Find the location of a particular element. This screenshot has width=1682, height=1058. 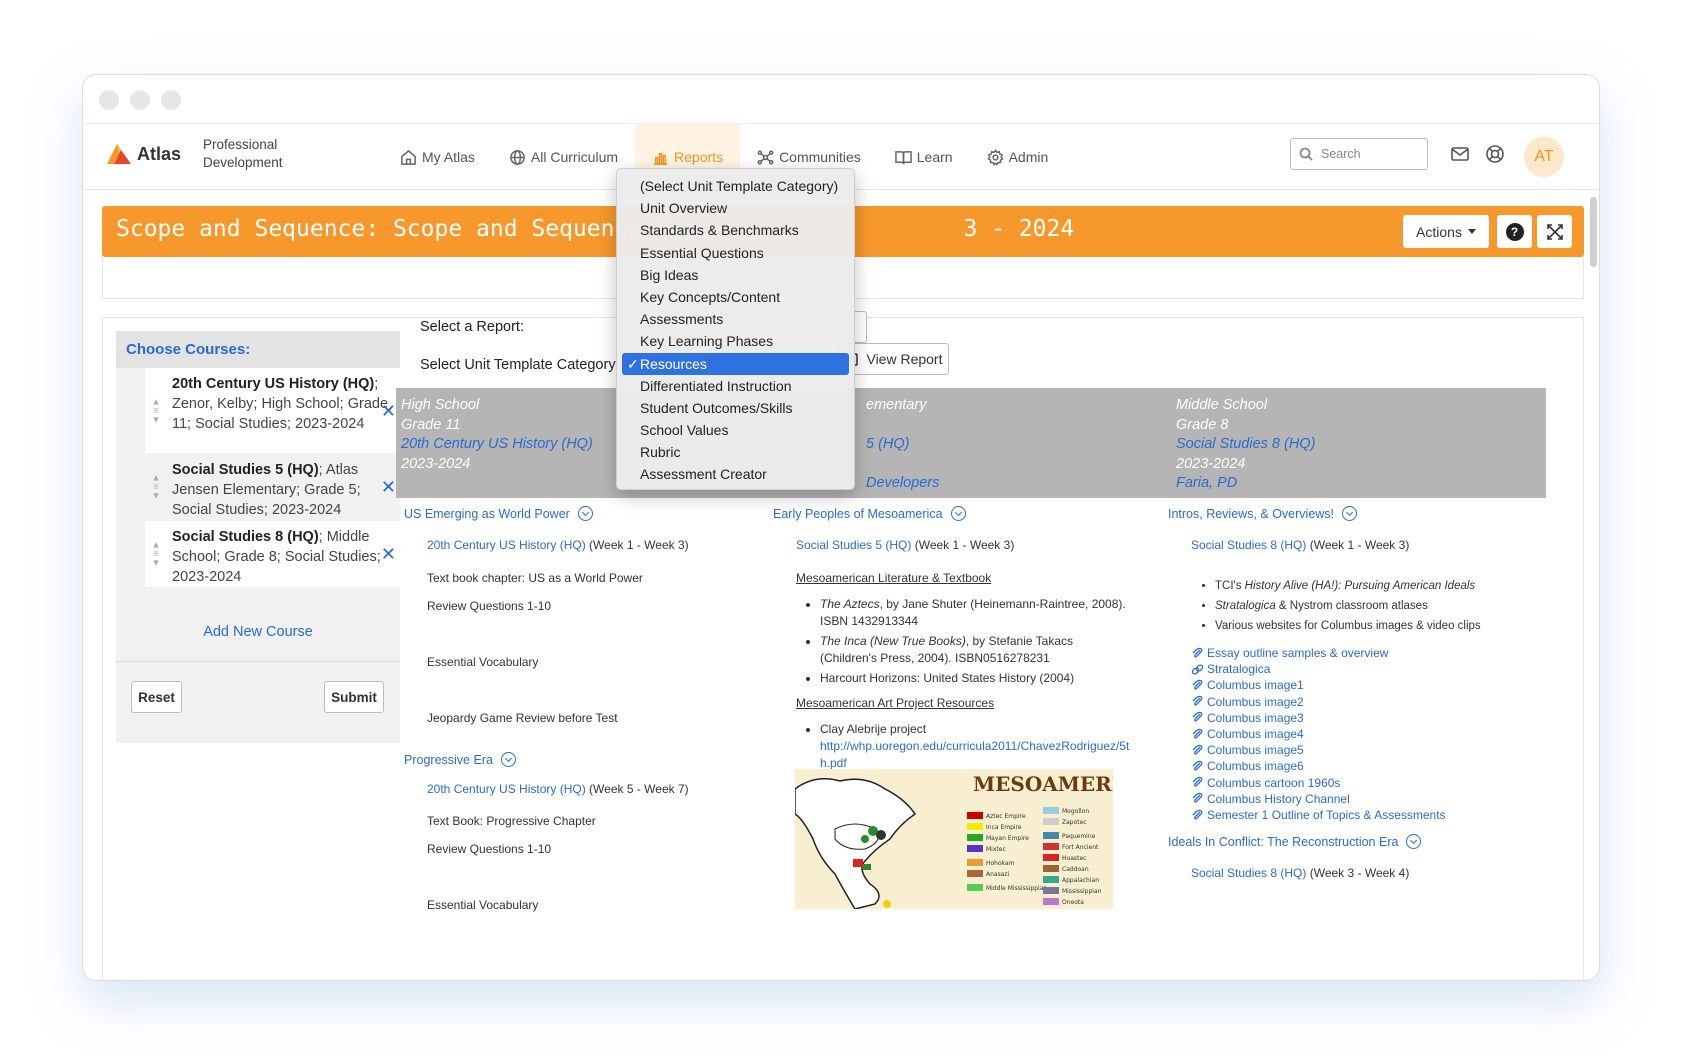

nav-label: Learn is located at coordinates (934, 157).